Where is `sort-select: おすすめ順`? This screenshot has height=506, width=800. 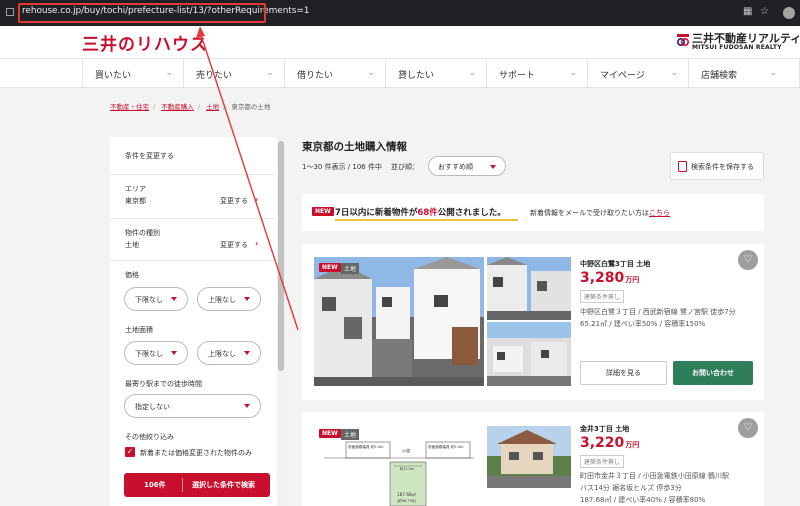 sort-select: おすすめ順 is located at coordinates (467, 166).